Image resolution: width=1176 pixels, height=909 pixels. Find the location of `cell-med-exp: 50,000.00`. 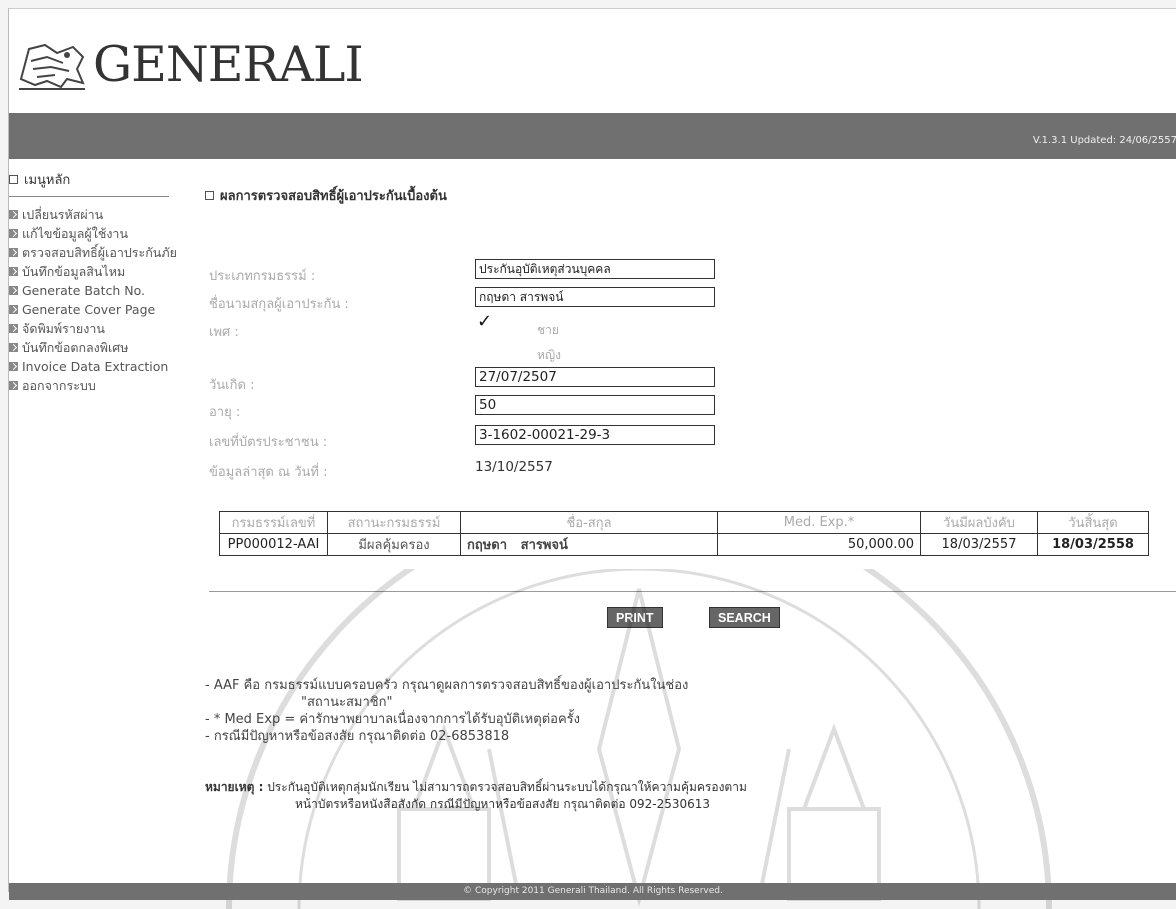

cell-med-exp: 50,000.00 is located at coordinates (819, 544).